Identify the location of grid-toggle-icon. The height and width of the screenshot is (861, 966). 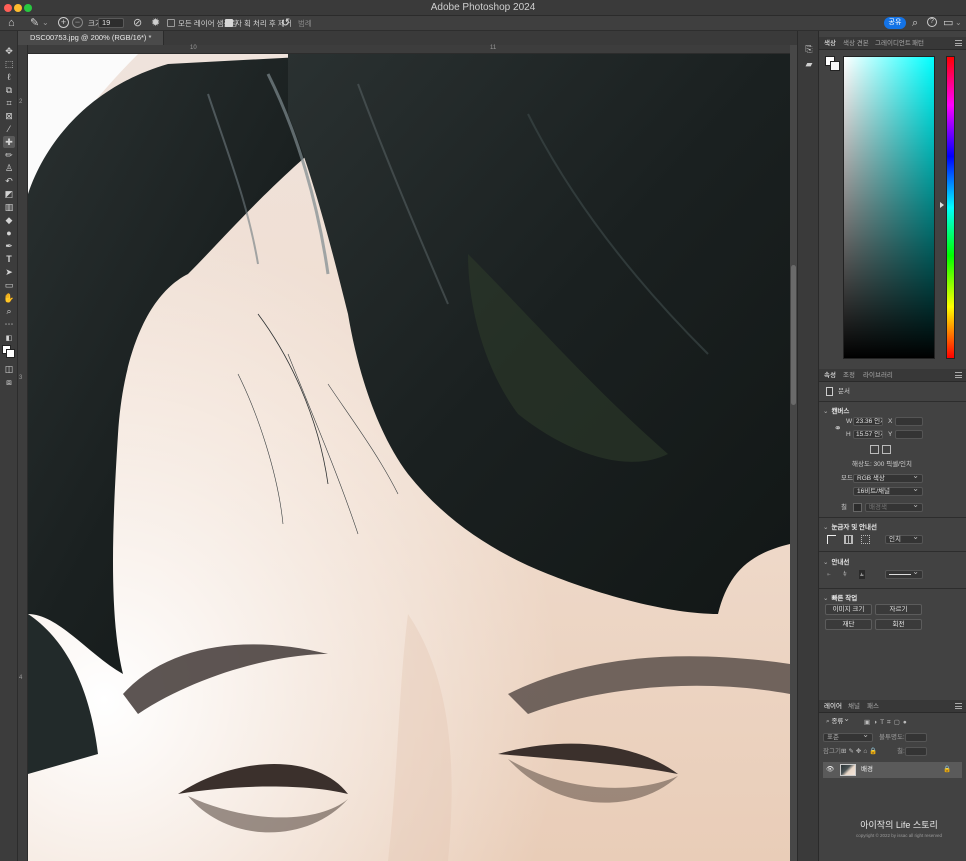
(848, 539).